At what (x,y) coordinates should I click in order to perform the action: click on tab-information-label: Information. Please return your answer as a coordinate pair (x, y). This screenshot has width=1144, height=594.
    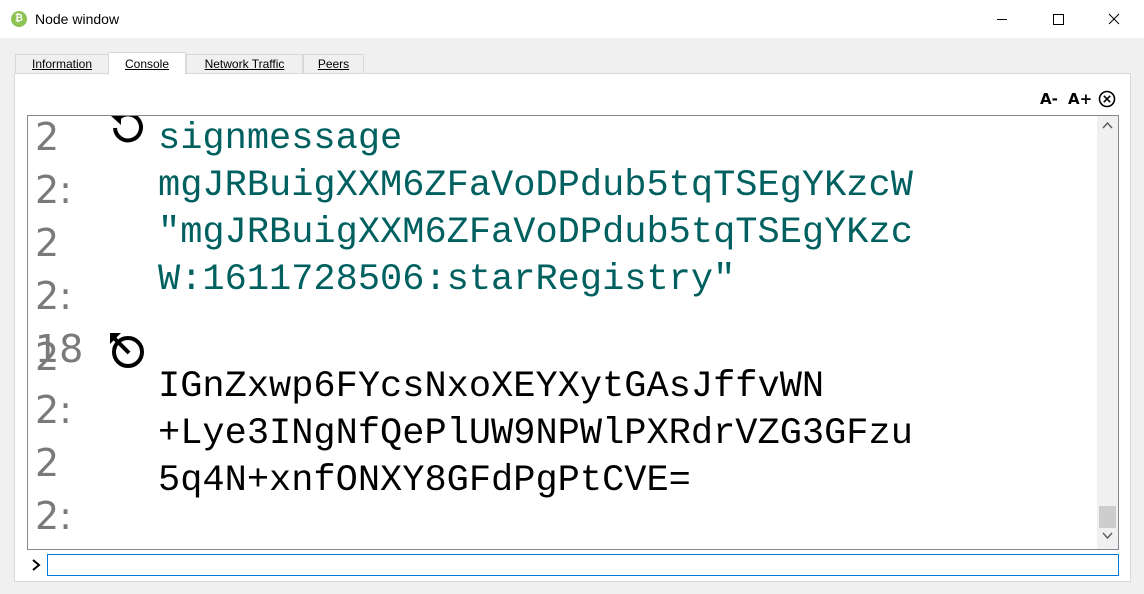
    Looking at the image, I should click on (62, 64).